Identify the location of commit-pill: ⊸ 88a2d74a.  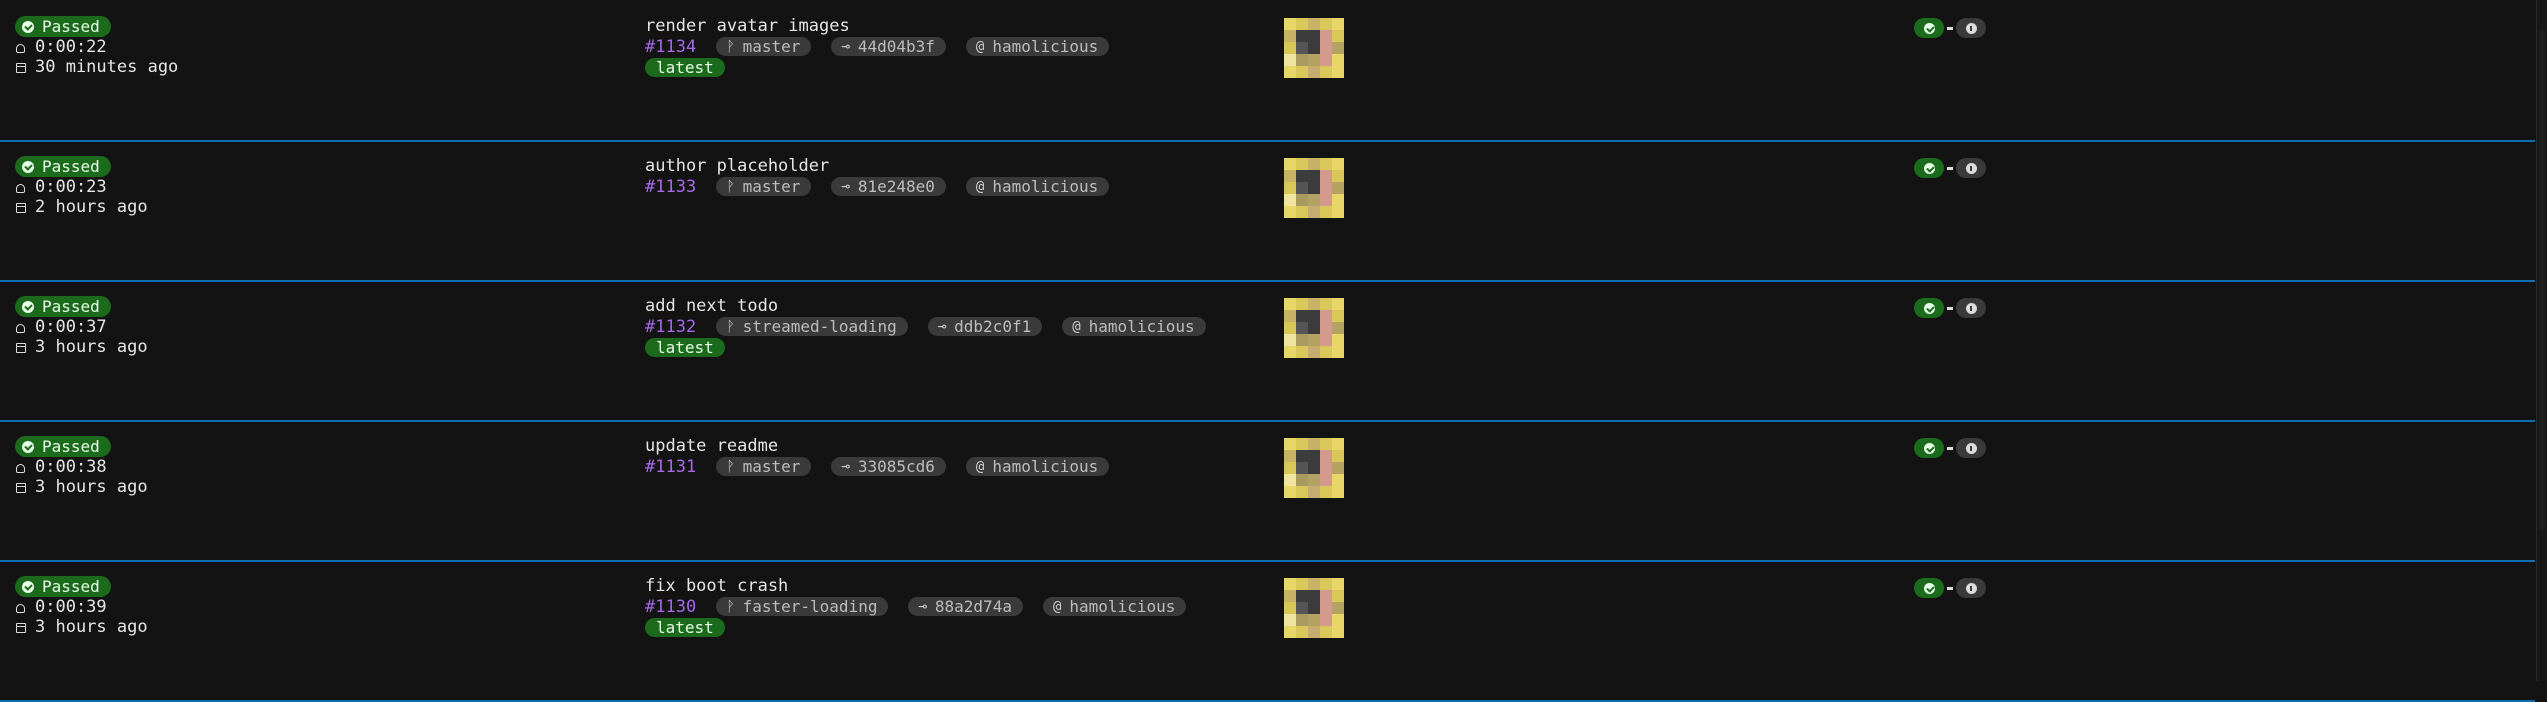
(965, 606).